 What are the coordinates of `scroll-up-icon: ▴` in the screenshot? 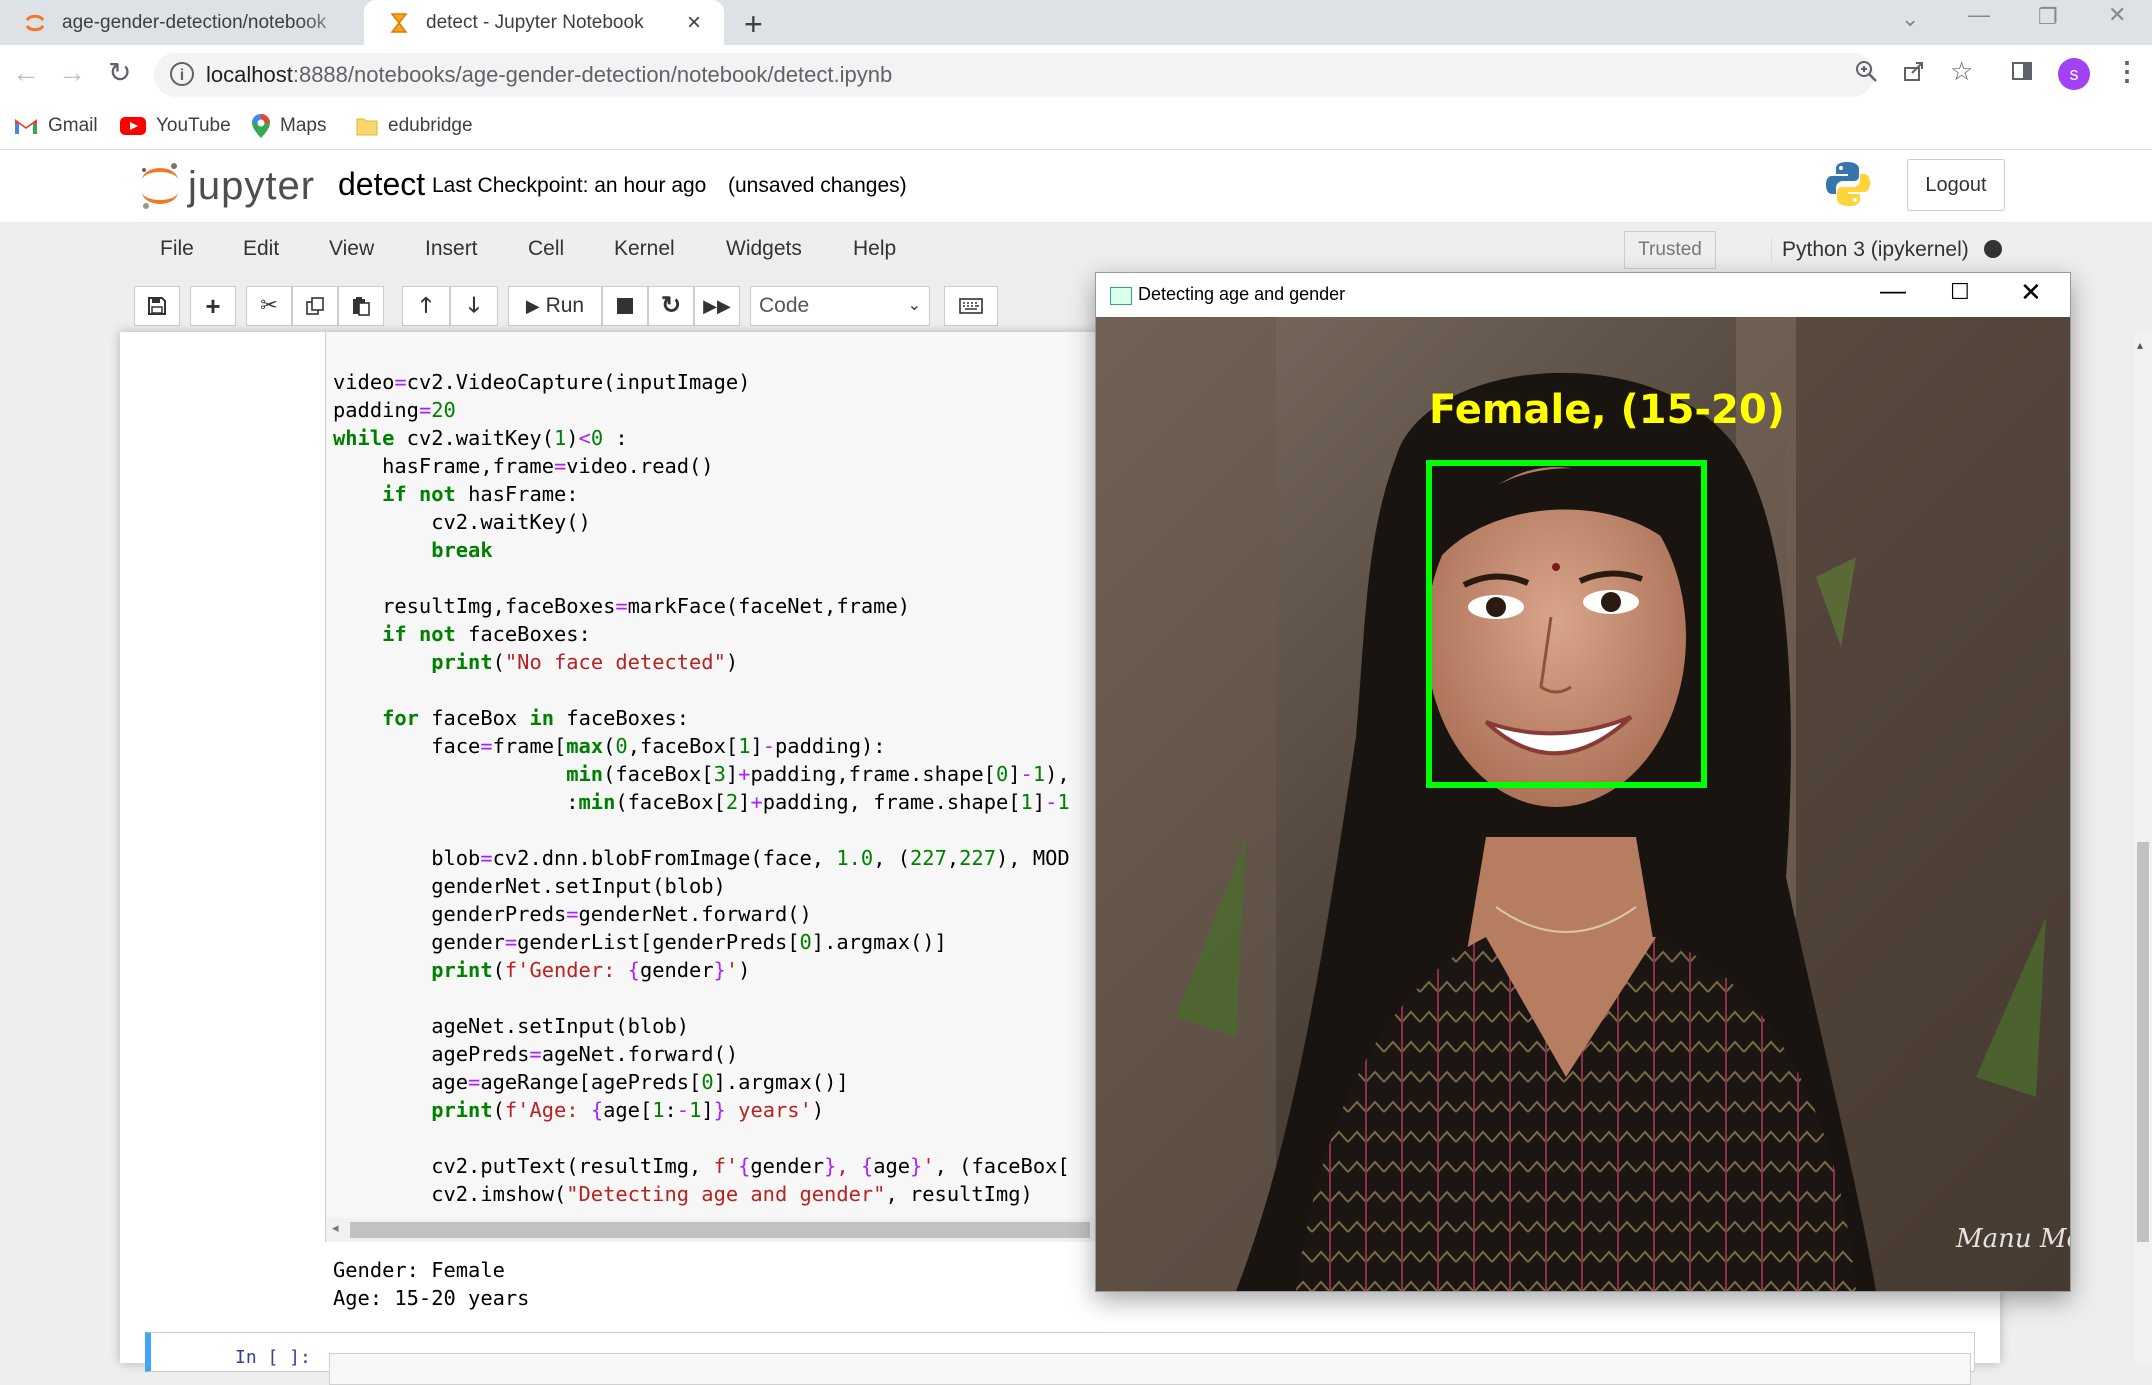 It's located at (2140, 345).